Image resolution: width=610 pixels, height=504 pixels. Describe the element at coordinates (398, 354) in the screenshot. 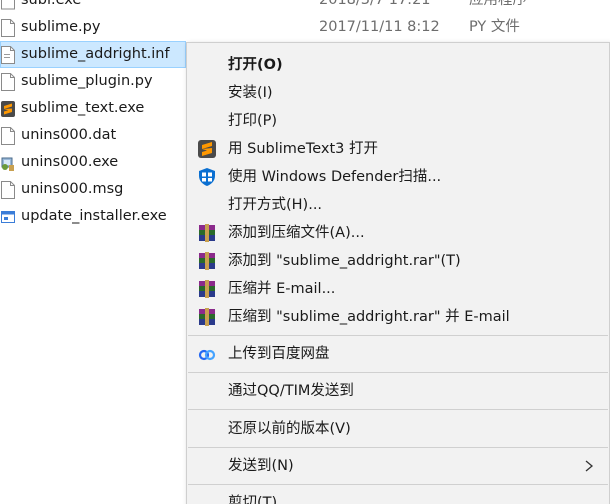

I see `menu-item-upload-baidu: 上传到百度网盘` at that location.